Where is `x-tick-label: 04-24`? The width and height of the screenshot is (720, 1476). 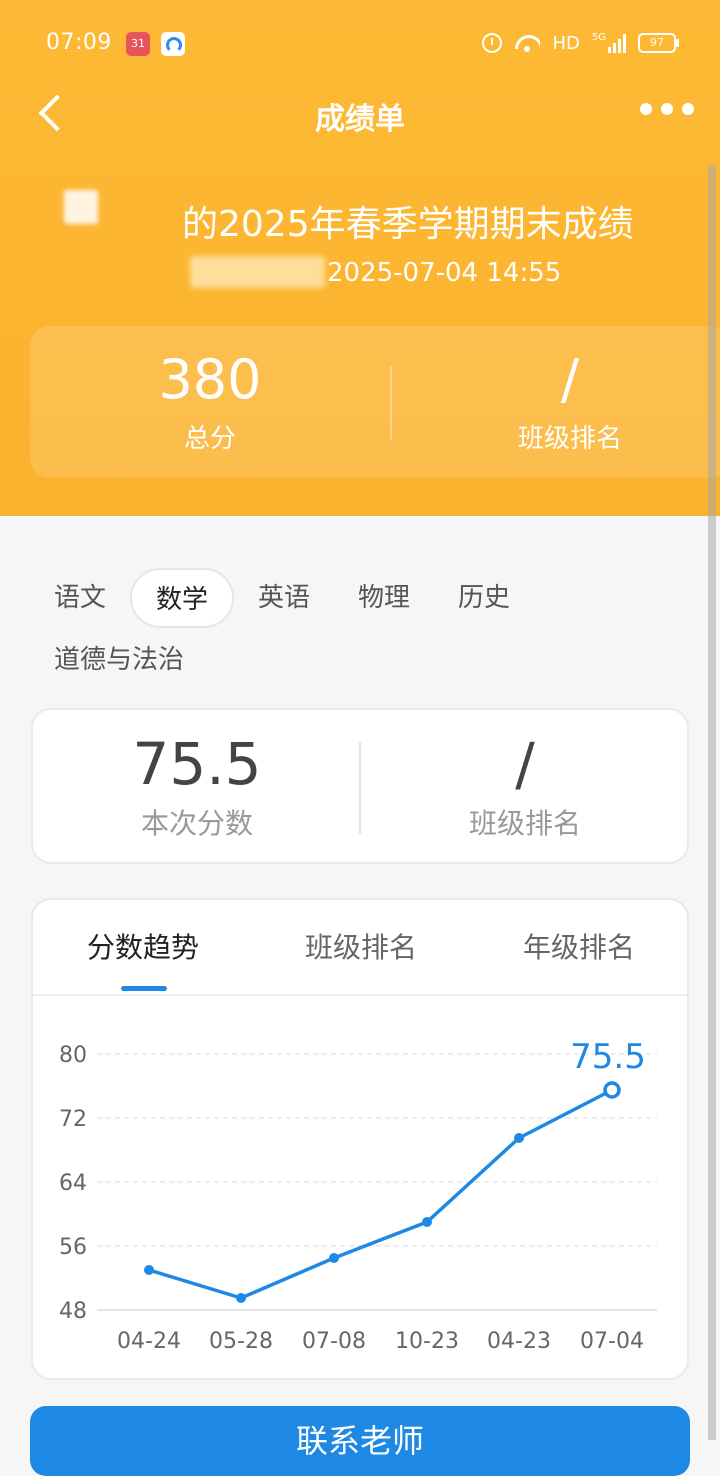 x-tick-label: 04-24 is located at coordinates (149, 1341).